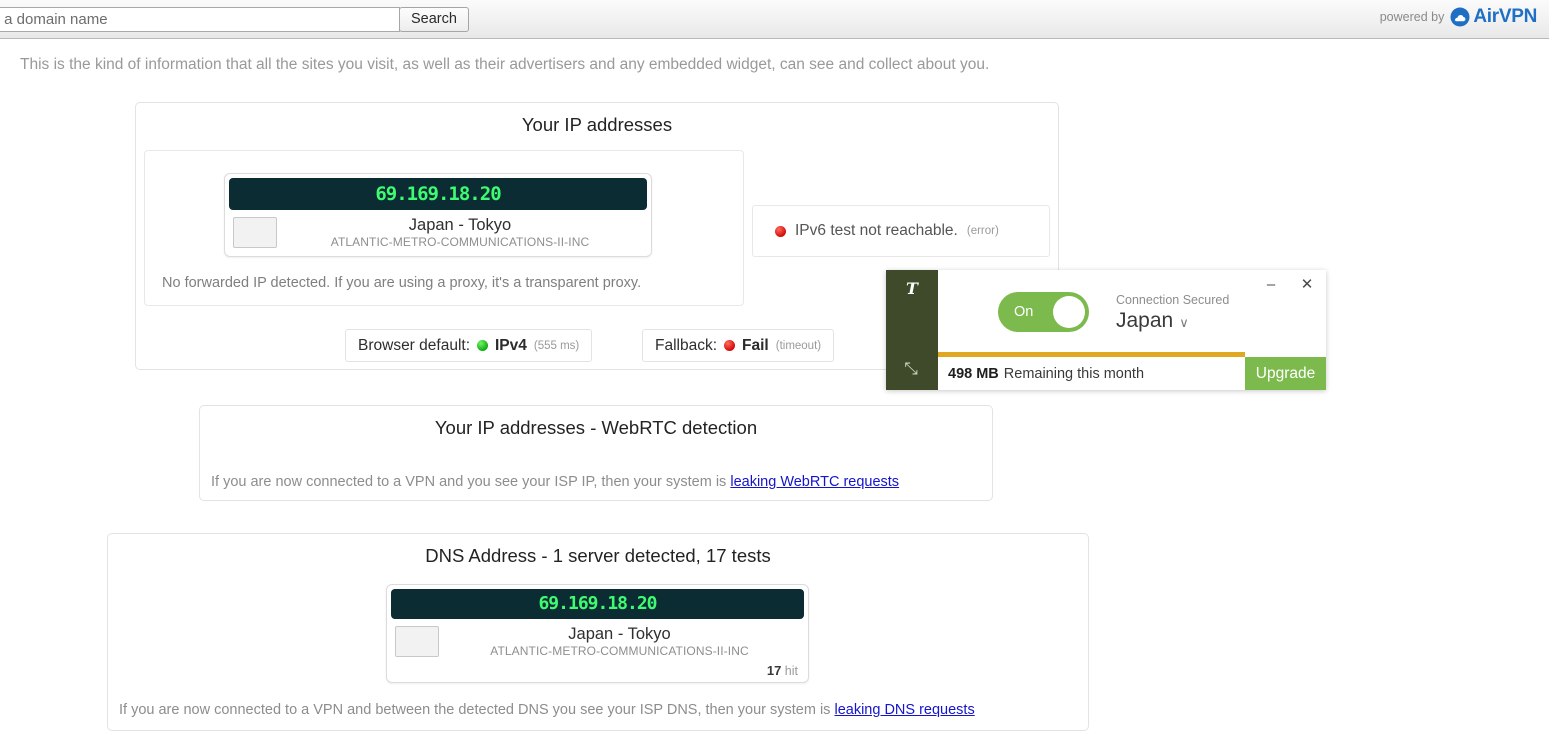 The image size is (1549, 733). I want to click on chevron-down-icon: ∨, so click(1184, 322).